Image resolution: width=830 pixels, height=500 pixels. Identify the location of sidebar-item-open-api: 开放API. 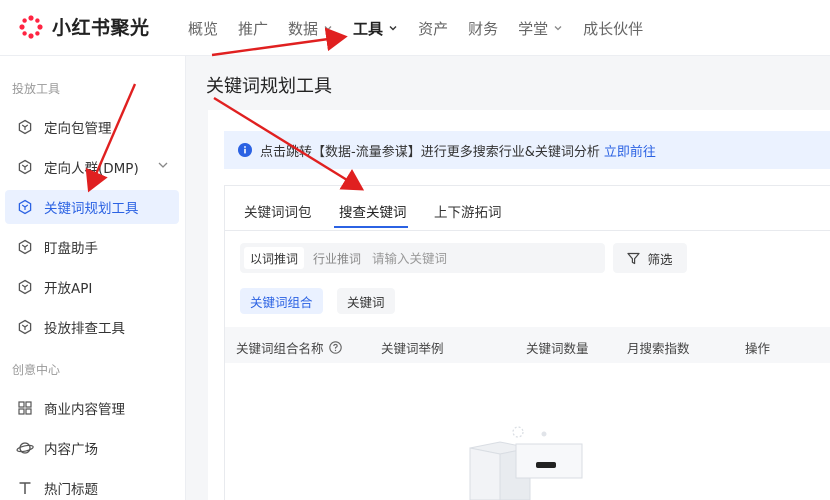
(92, 287).